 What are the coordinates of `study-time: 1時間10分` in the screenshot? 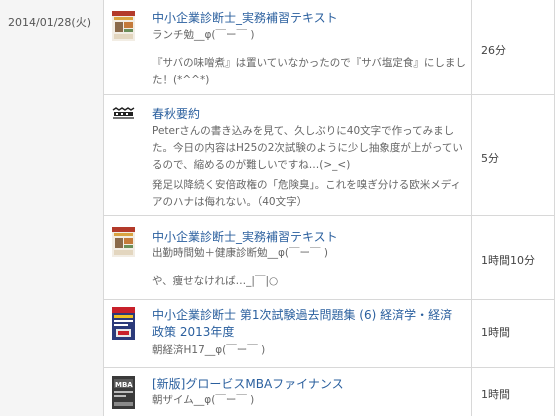 It's located at (508, 260).